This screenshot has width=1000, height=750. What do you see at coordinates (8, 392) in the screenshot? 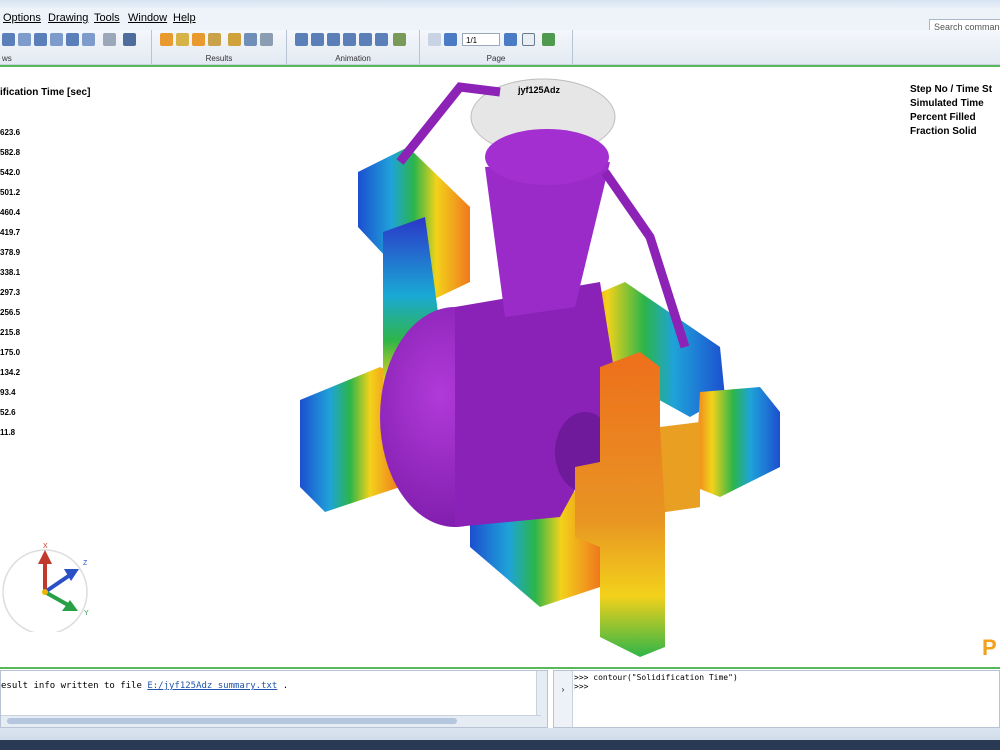
I see `legend-value: 93.4` at bounding box center [8, 392].